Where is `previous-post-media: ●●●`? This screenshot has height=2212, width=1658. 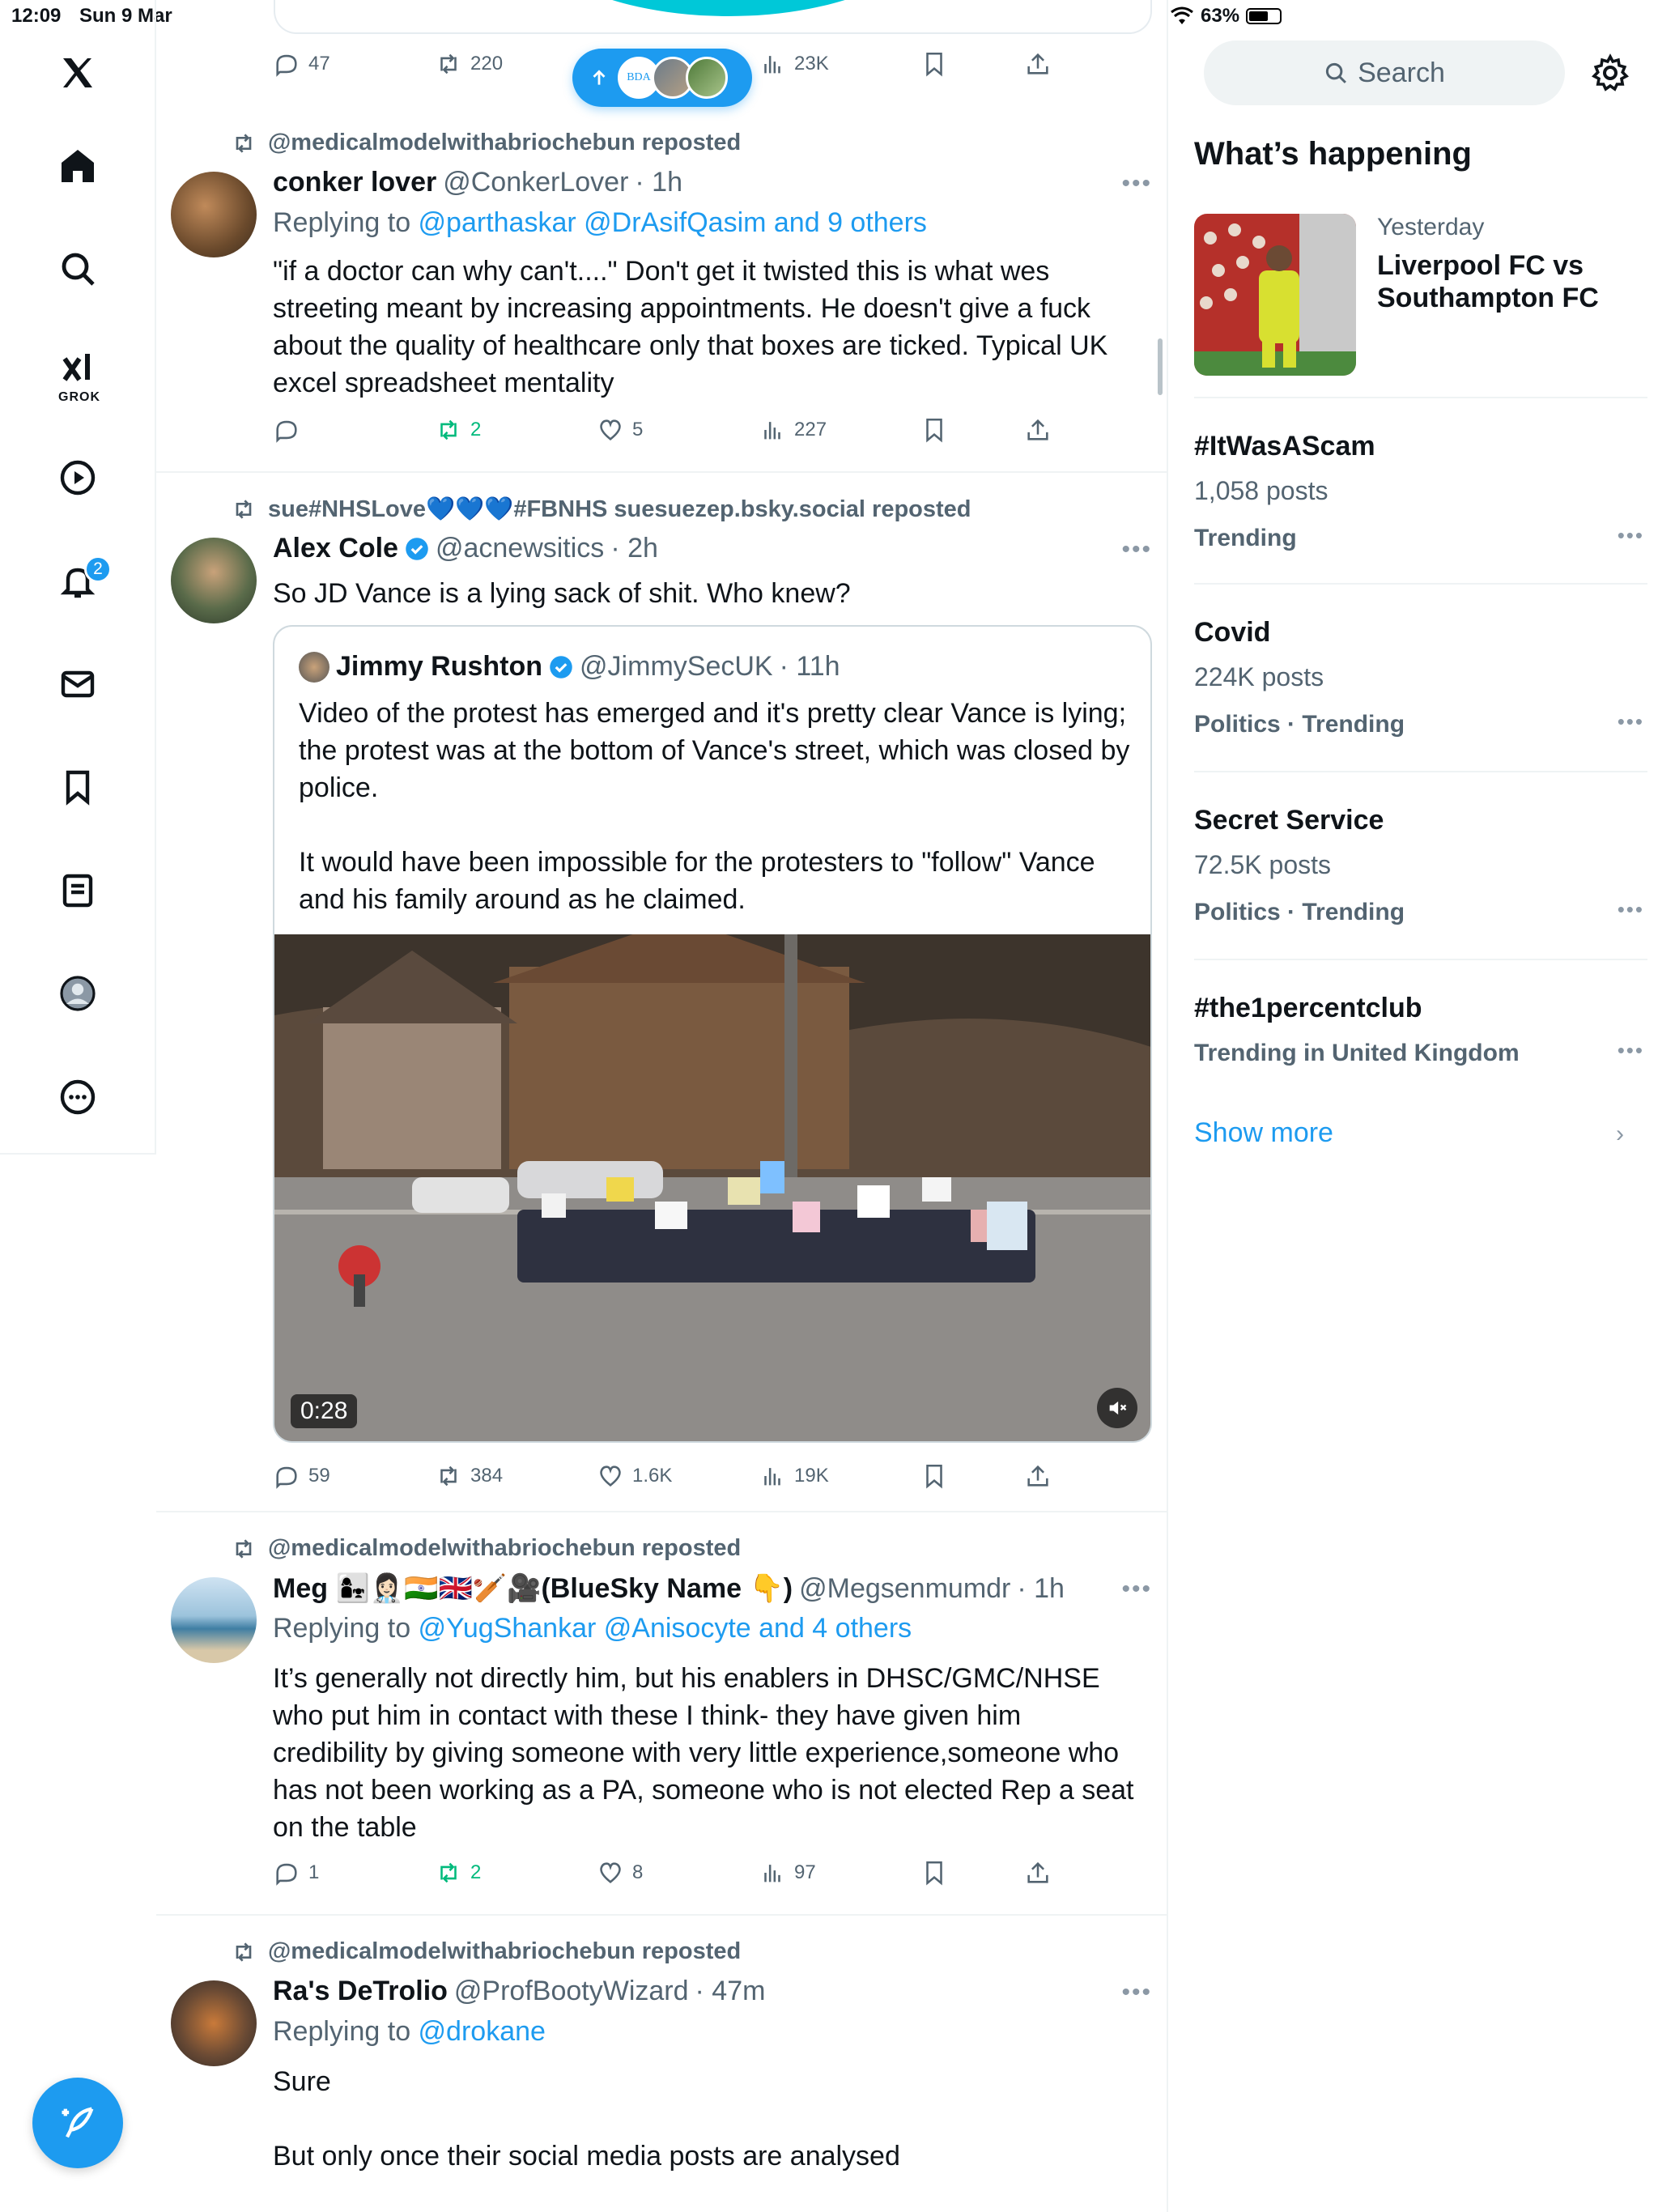
previous-post-media: ●●● is located at coordinates (713, 17).